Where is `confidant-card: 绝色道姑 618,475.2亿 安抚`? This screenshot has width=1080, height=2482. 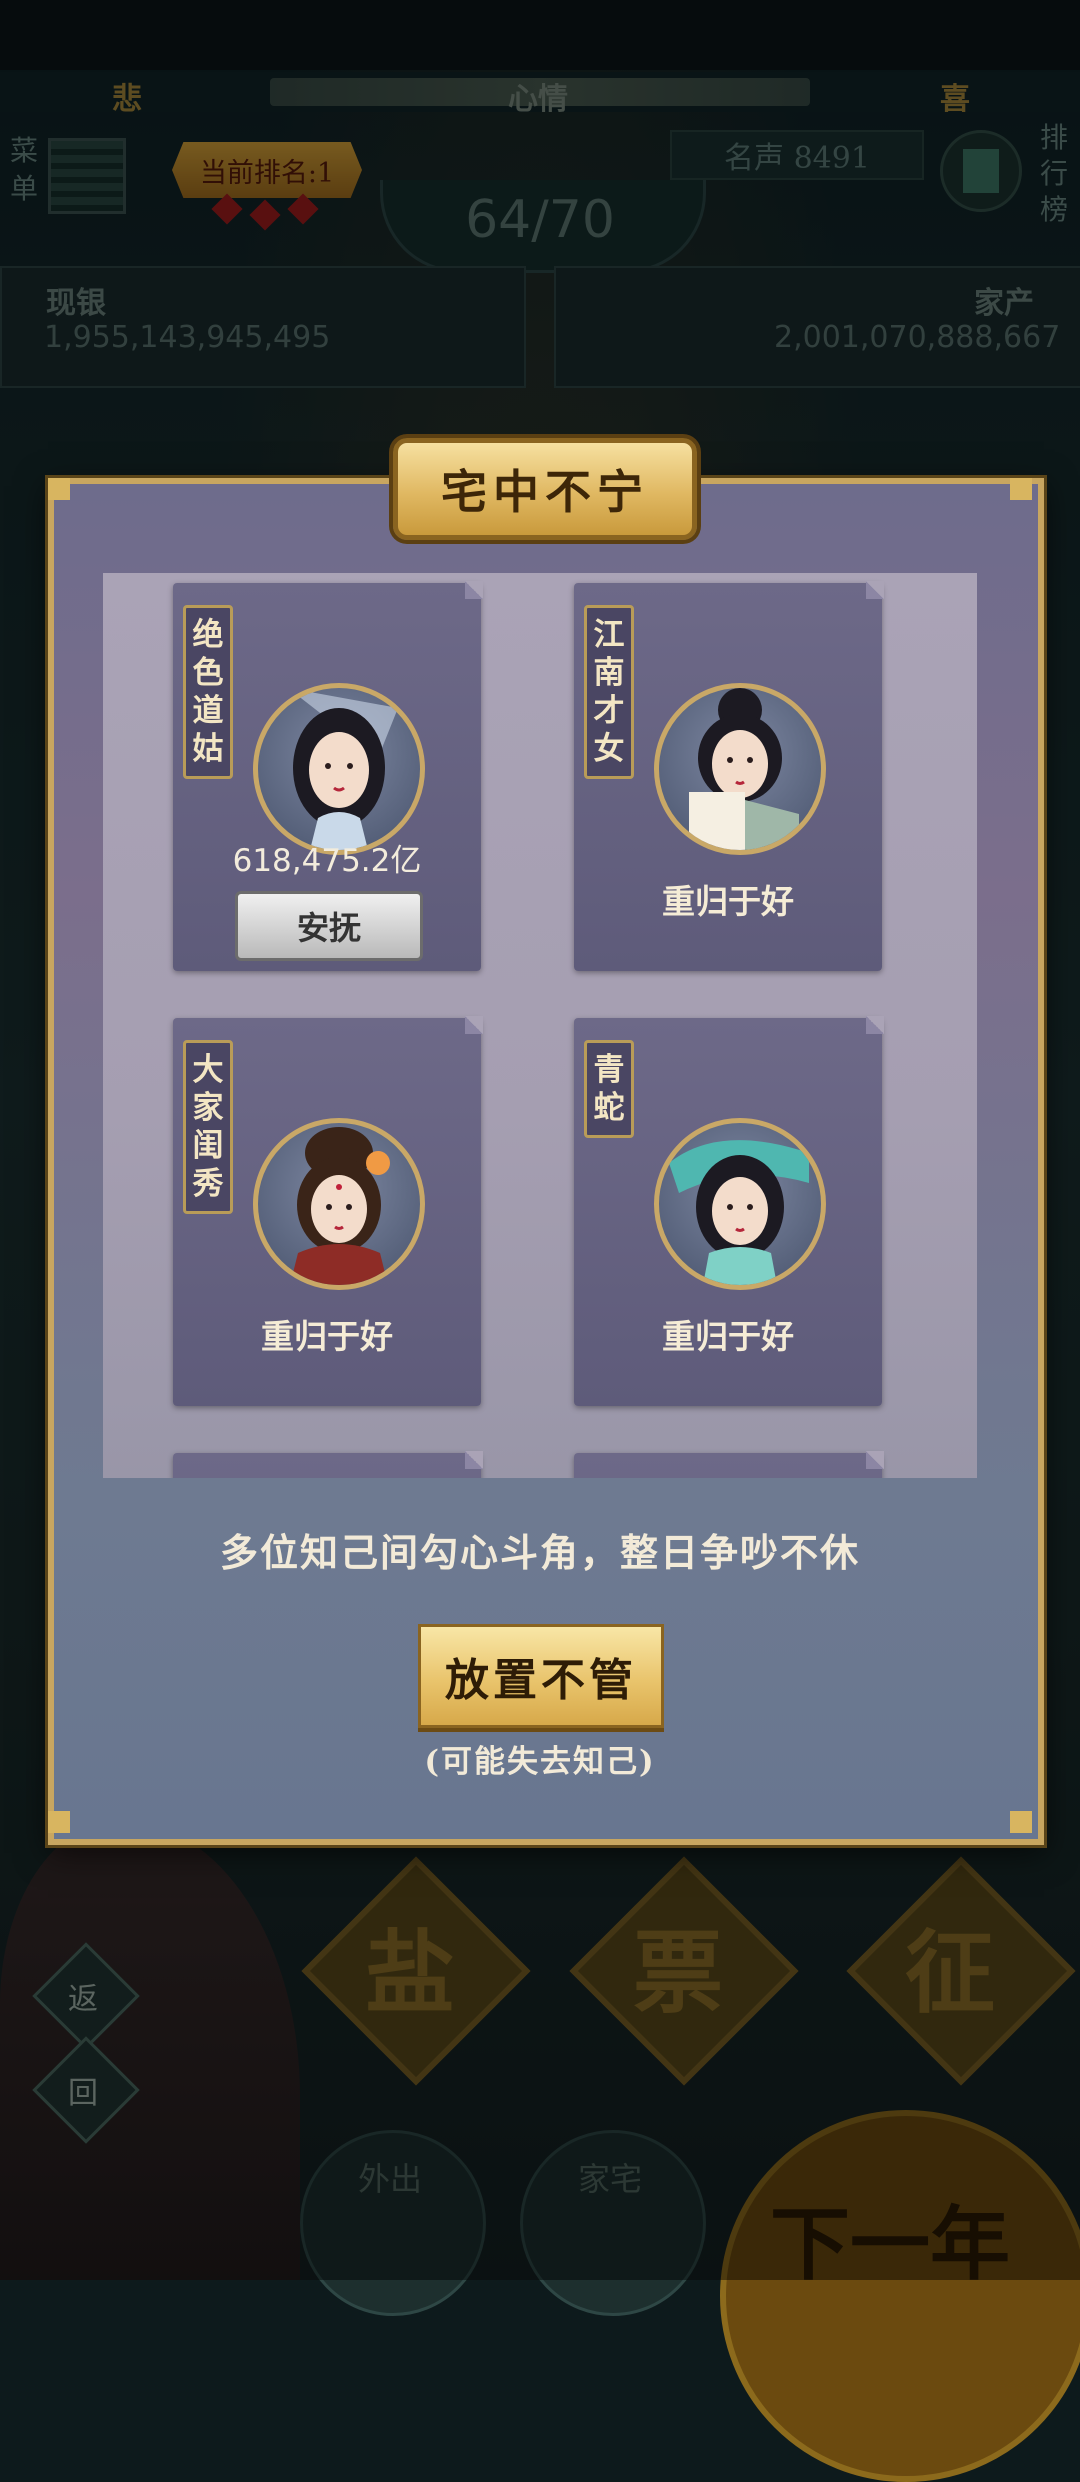
confidant-card: 绝色道姑 618,475.2亿 安抚 is located at coordinates (328, 776).